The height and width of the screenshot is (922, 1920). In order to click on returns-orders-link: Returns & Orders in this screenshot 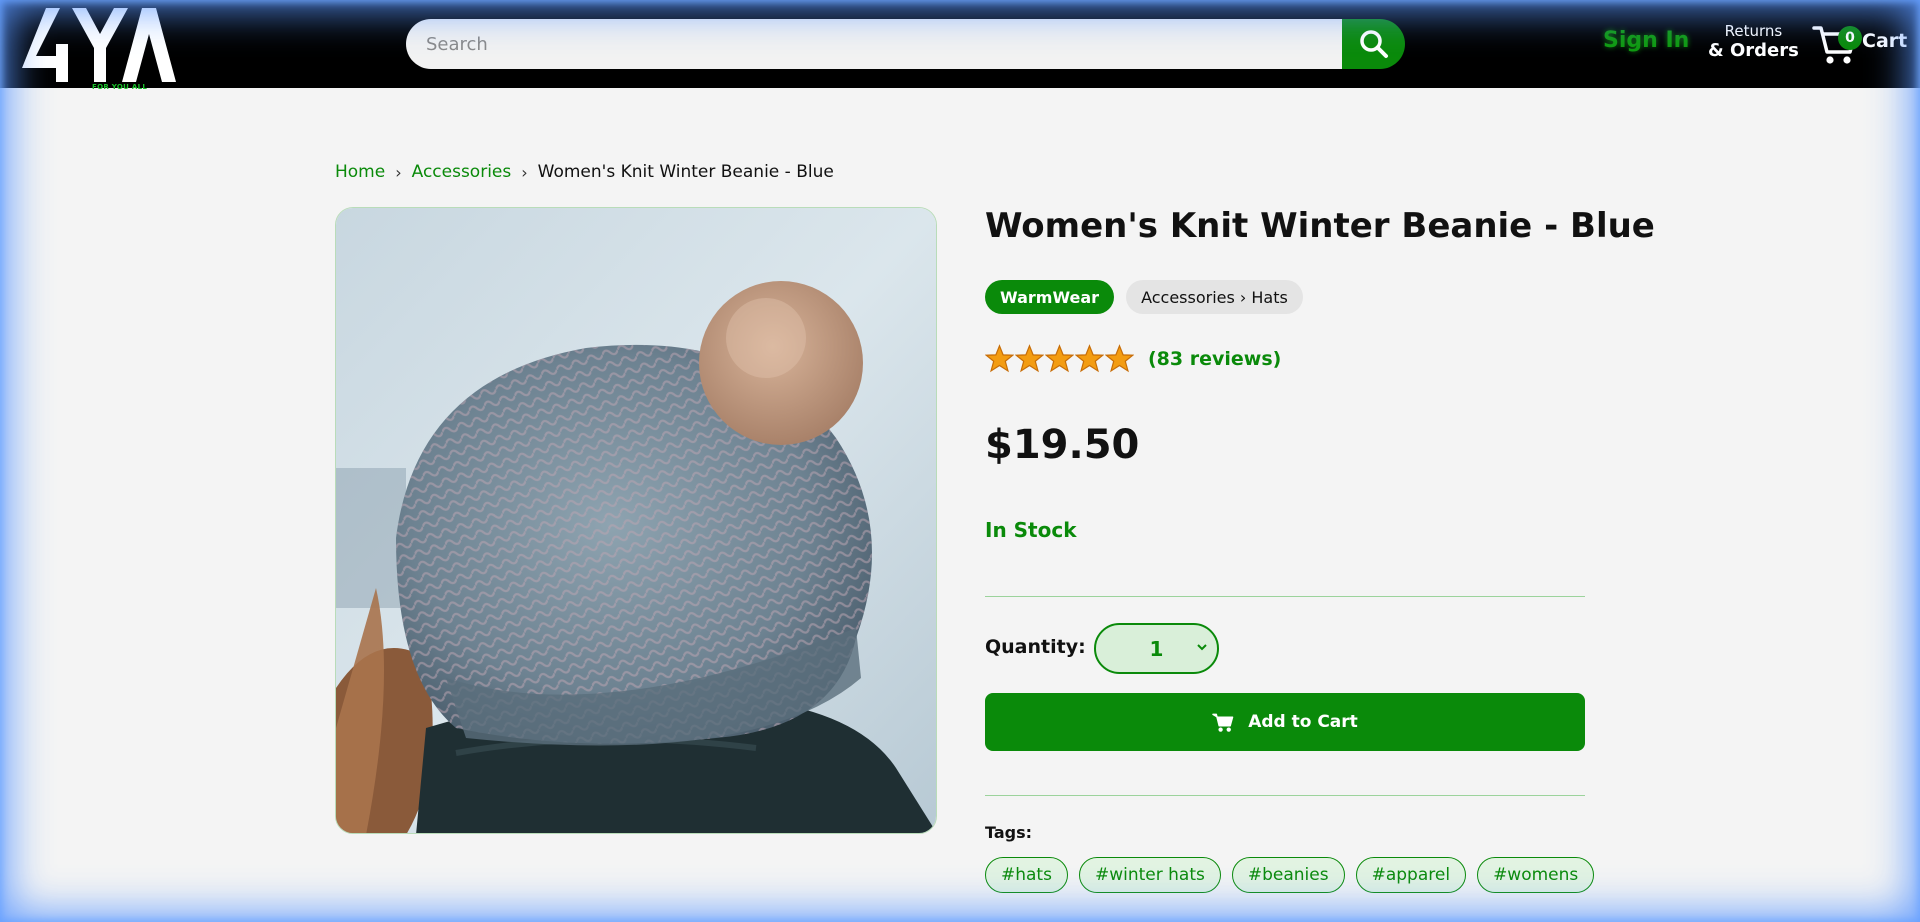, I will do `click(1753, 41)`.